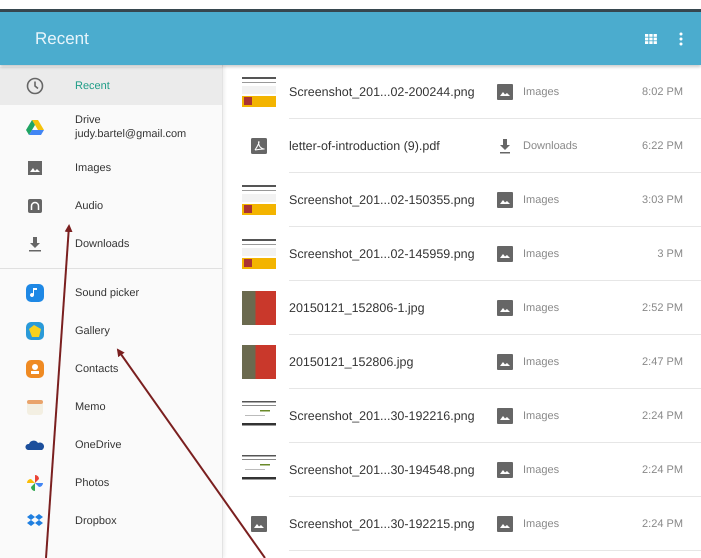  I want to click on contact-icon, so click(35, 369).